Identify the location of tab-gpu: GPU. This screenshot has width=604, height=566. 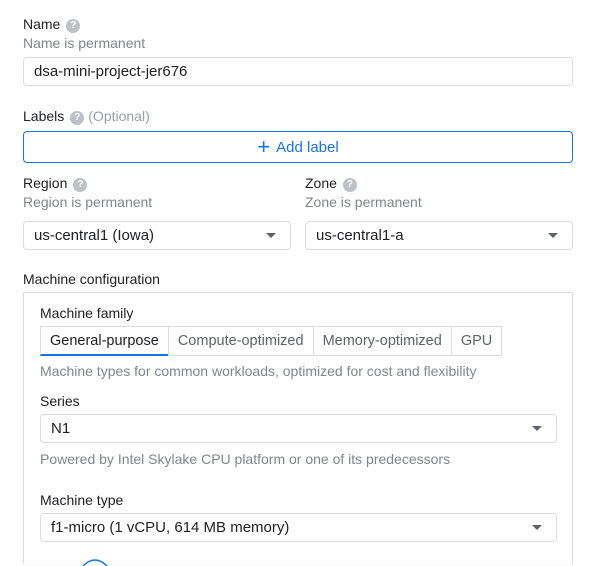
(476, 341).